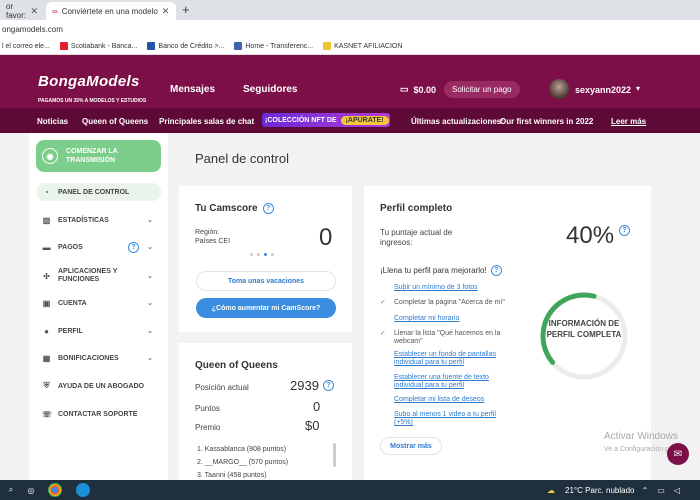  Describe the element at coordinates (72, 303) in the screenshot. I see `sidebar-item-label: CUENTA` at that location.